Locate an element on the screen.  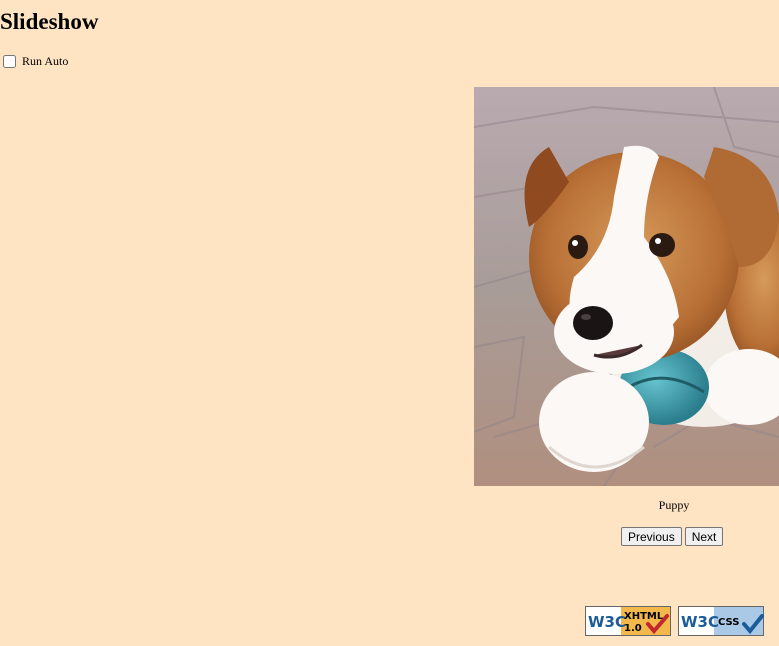
run-auto-label: Run Auto is located at coordinates (45, 61).